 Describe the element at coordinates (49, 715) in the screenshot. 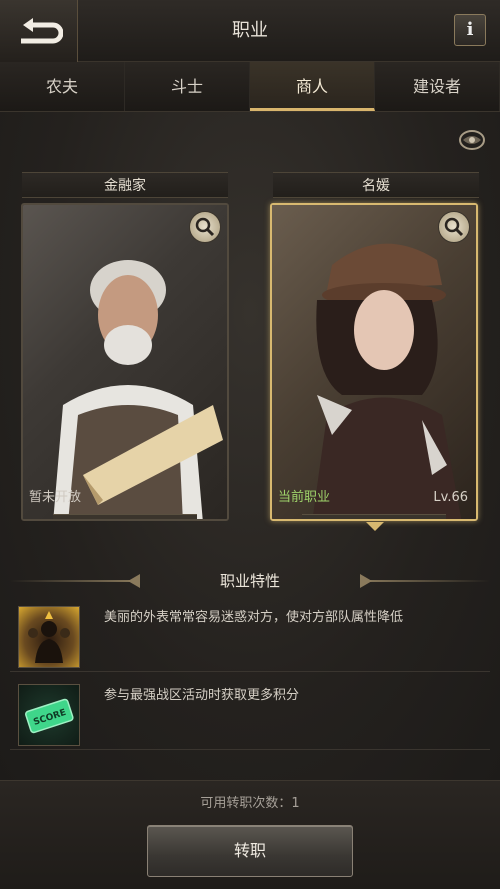

I see `score-ticket-icon: SCORE` at that location.